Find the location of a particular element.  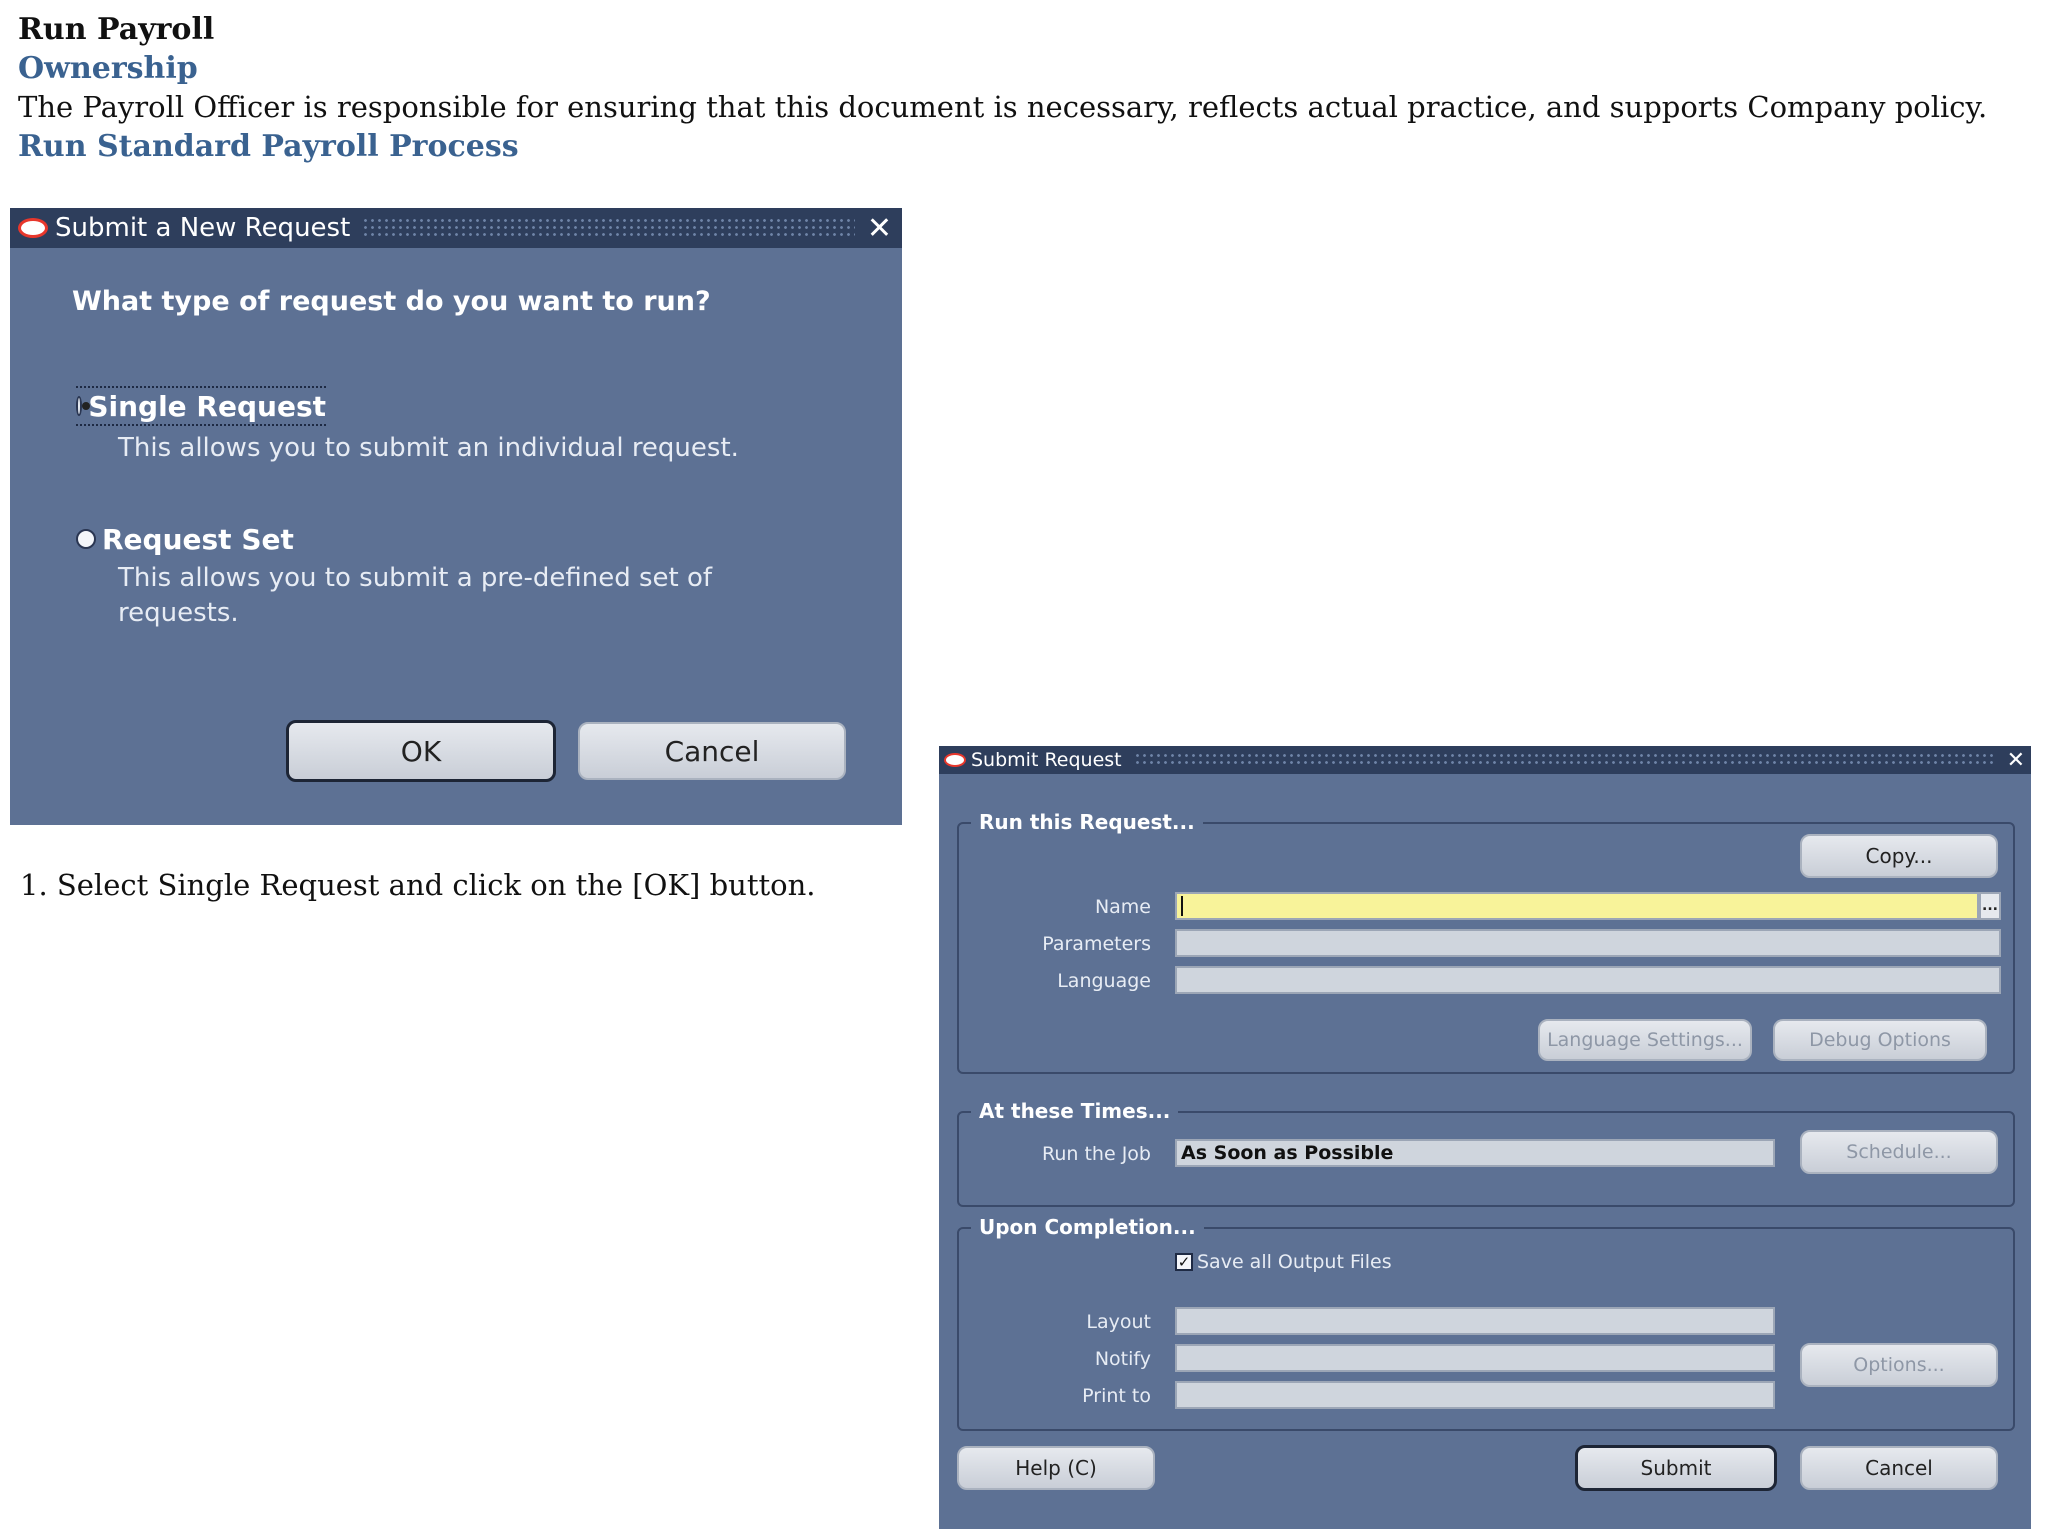

dialog-titlebar: Submit Request ✕ is located at coordinates (1485, 760).